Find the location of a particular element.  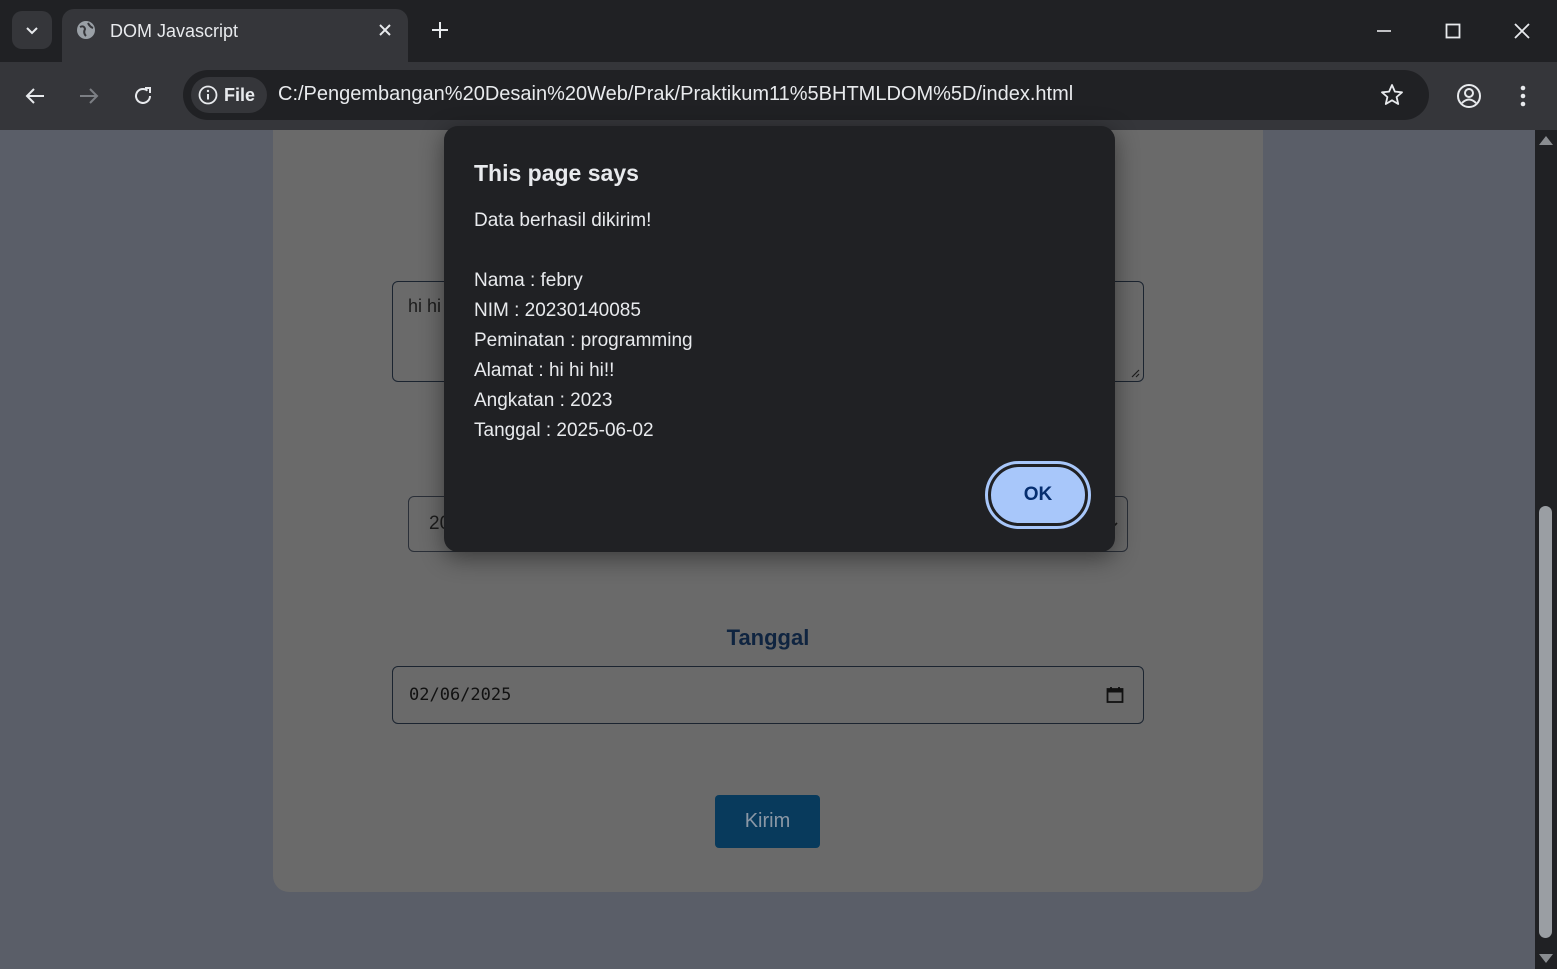

reload-icon is located at coordinates (143, 95).